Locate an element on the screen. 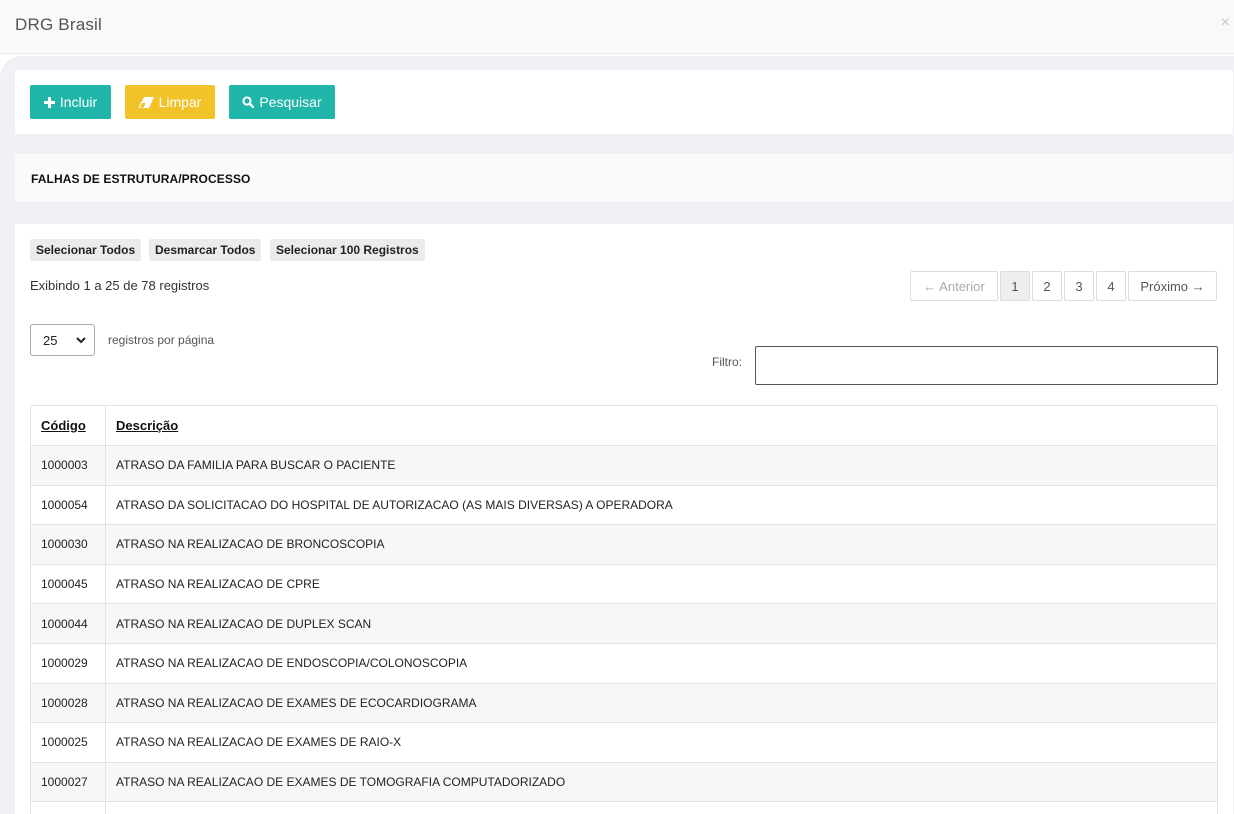 The width and height of the screenshot is (1234, 814). cell-descricao: ATRASO NA REALIZACAO DE EXAMES DE RAIO-X is located at coordinates (661, 742).